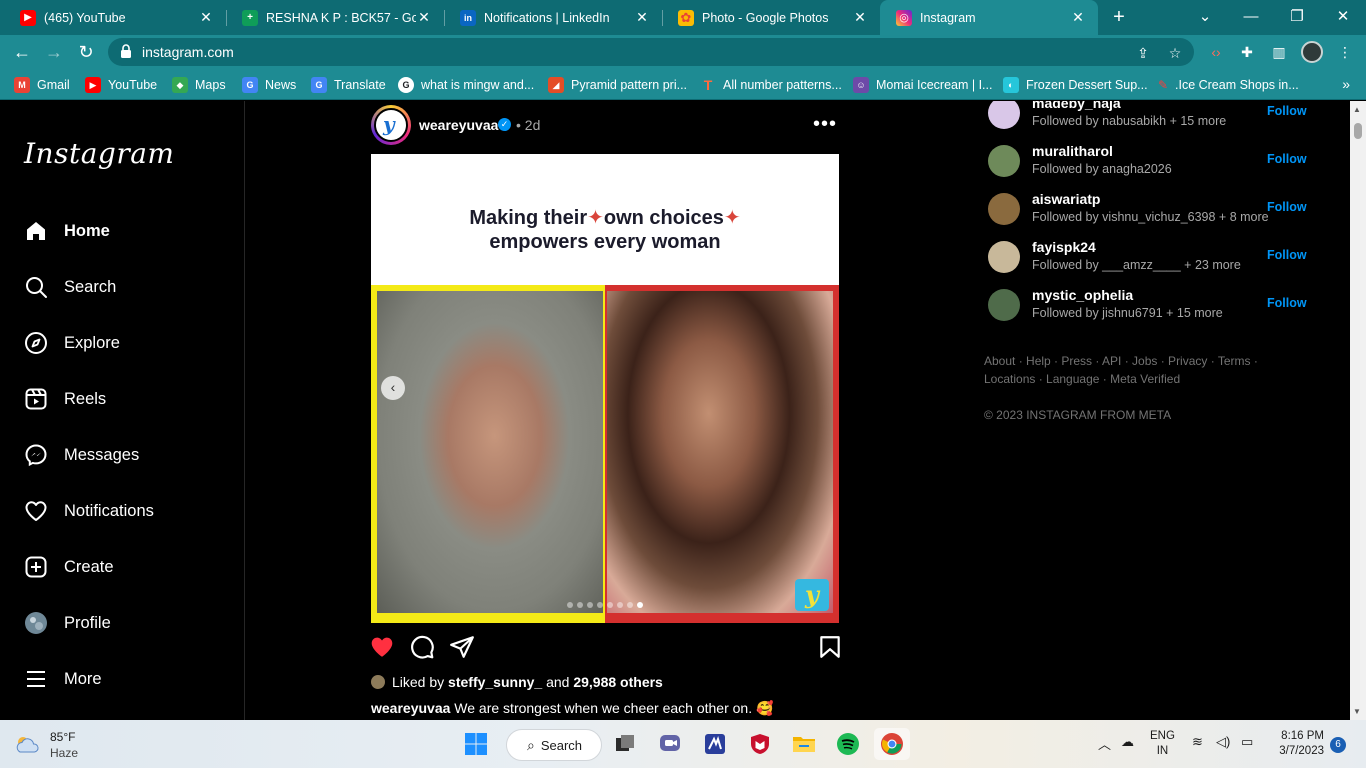  Describe the element at coordinates (1279, 52) in the screenshot. I see `side-panel-icon: ▥` at that location.